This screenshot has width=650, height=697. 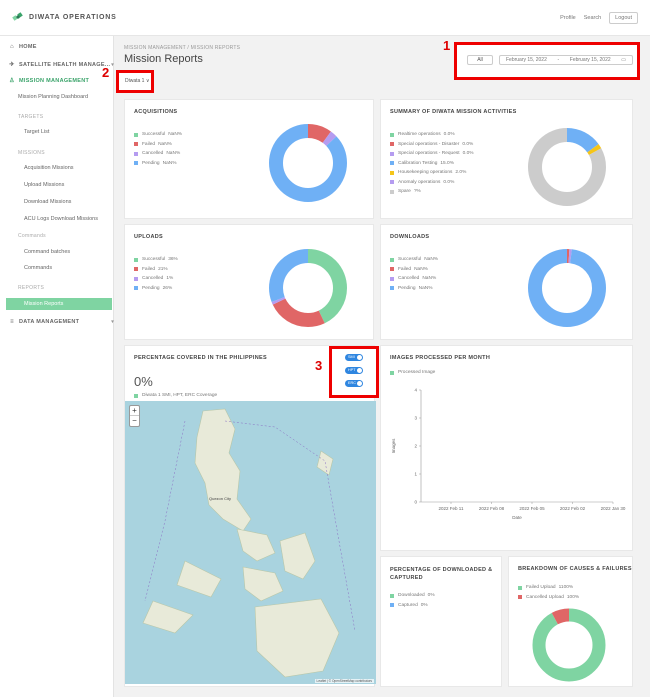 I want to click on legend-value: 100%, so click(x=573, y=597).